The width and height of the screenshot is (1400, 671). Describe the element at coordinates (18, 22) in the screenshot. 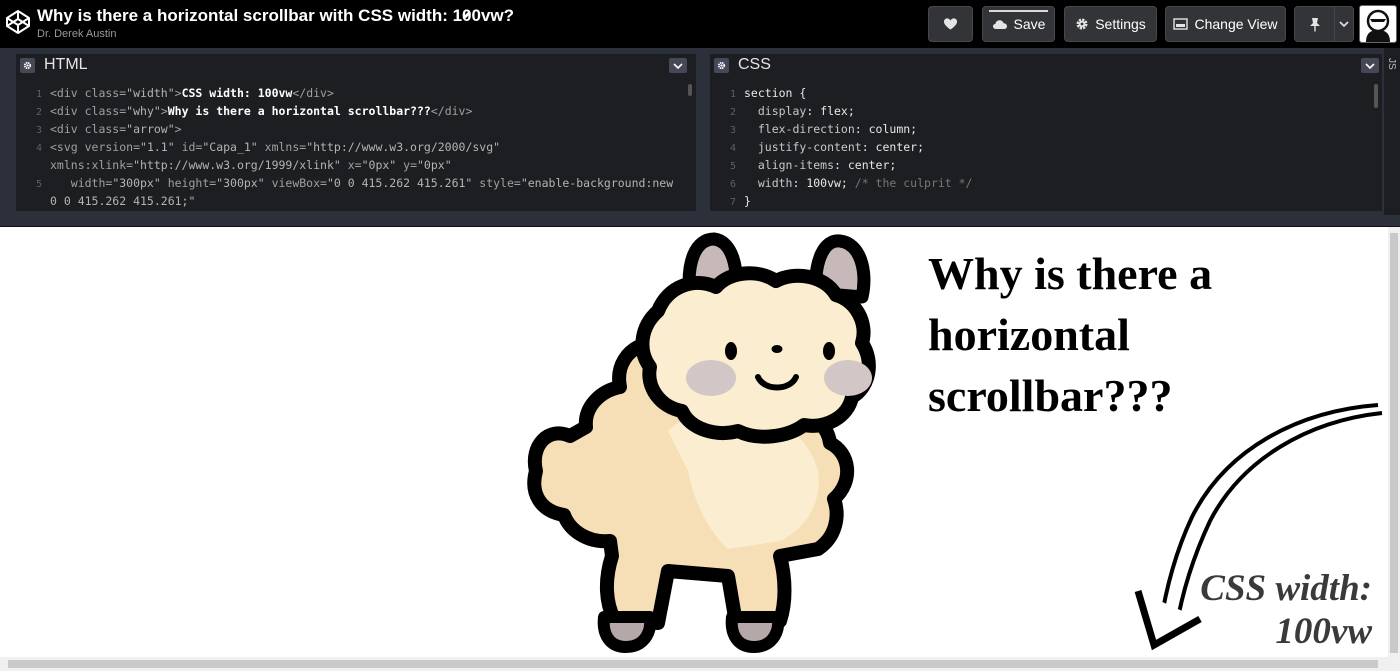

I see `codepen-logo-icon` at that location.